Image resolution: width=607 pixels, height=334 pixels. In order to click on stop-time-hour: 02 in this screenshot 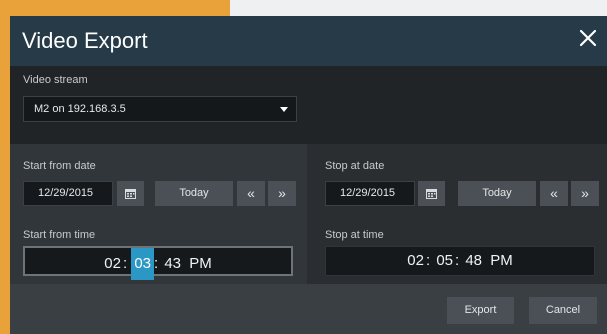, I will do `click(415, 261)`.